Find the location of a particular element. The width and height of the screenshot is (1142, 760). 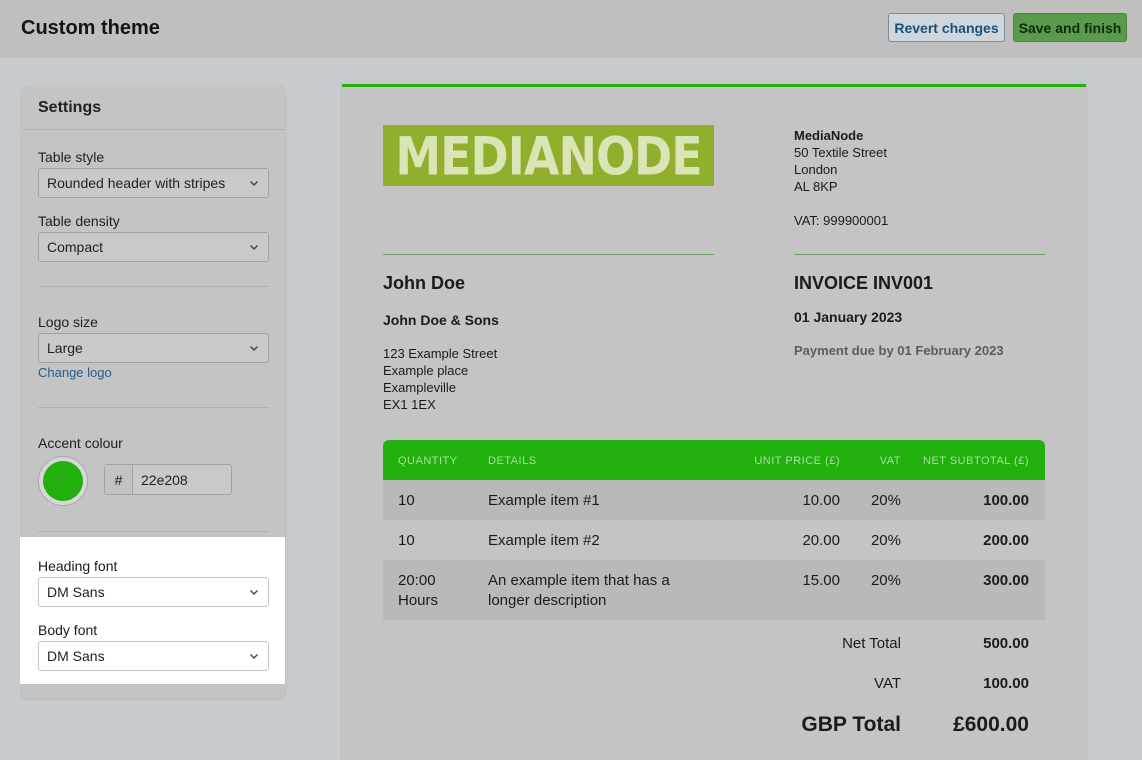

table-density-label: Table density is located at coordinates (79, 221).